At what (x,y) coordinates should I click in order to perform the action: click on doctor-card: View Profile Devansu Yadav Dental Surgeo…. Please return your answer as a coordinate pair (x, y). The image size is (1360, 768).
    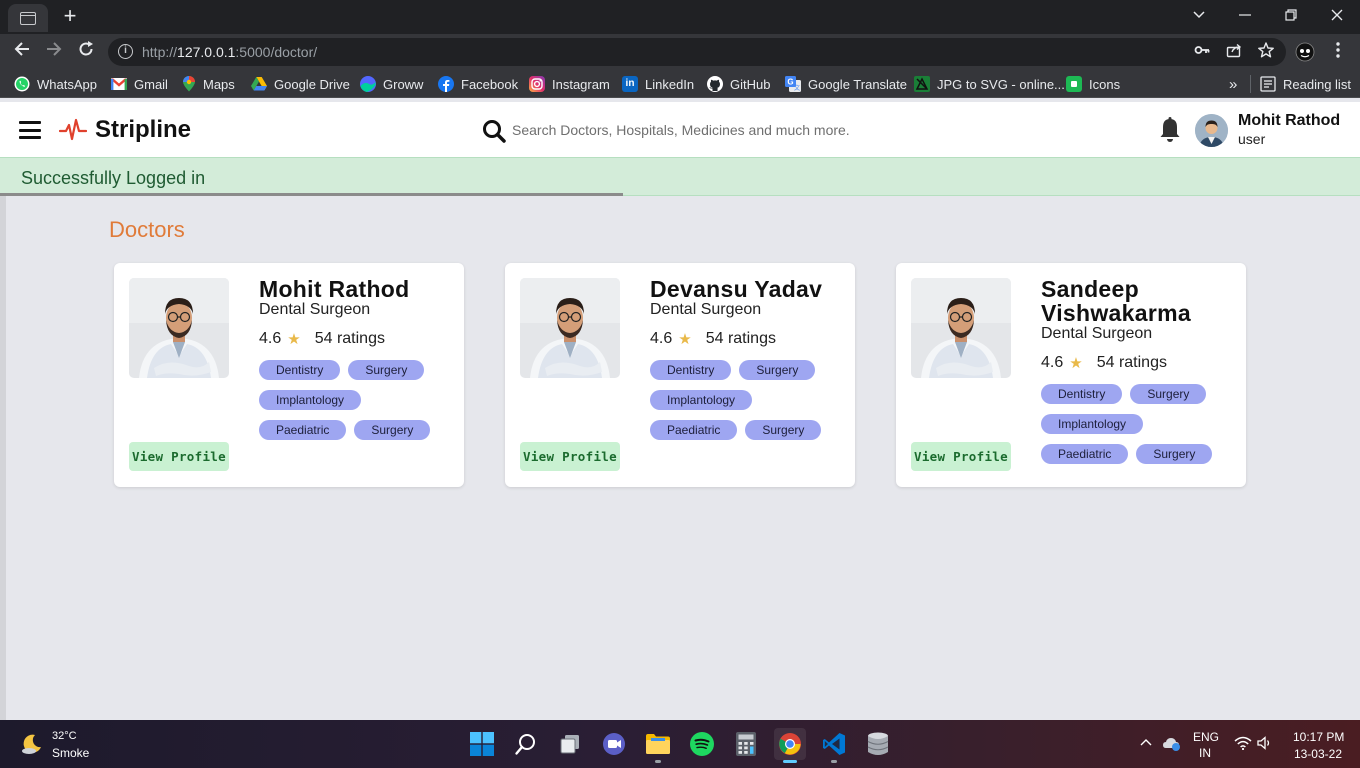
    Looking at the image, I should click on (680, 375).